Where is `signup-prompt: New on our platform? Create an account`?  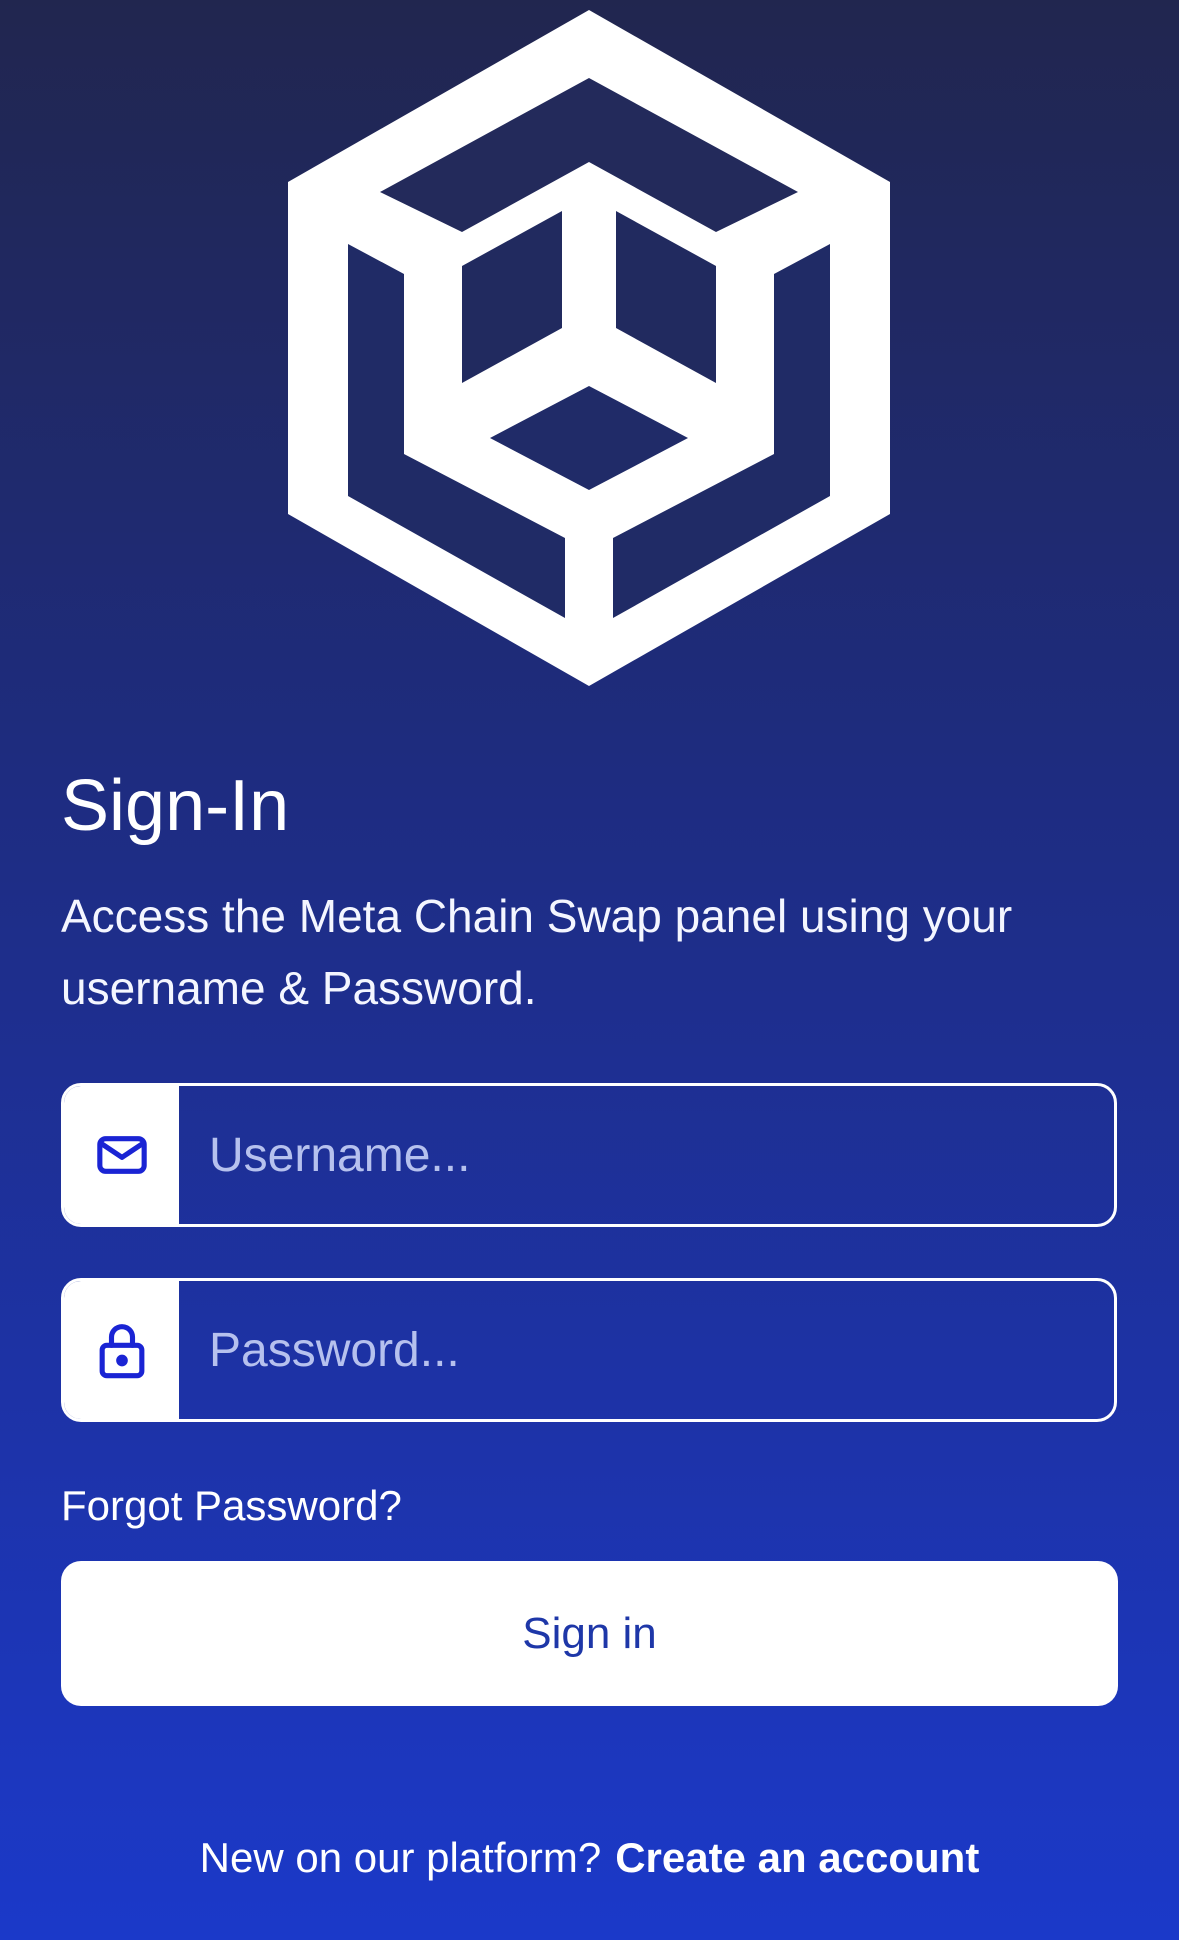 signup-prompt: New on our platform? Create an account is located at coordinates (589, 1858).